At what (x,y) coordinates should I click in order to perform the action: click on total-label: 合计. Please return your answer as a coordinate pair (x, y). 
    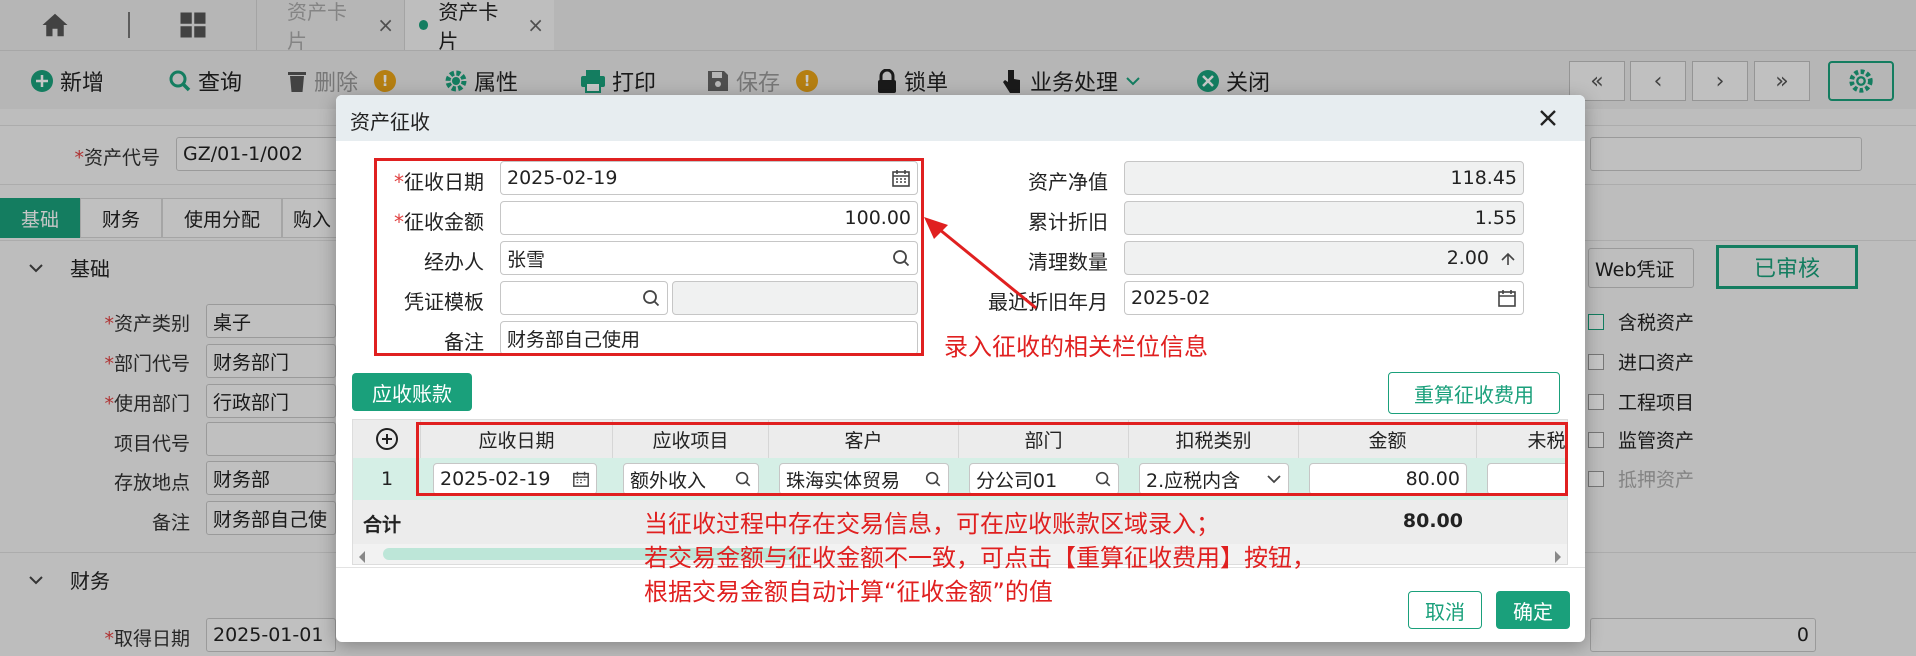
    Looking at the image, I should click on (382, 525).